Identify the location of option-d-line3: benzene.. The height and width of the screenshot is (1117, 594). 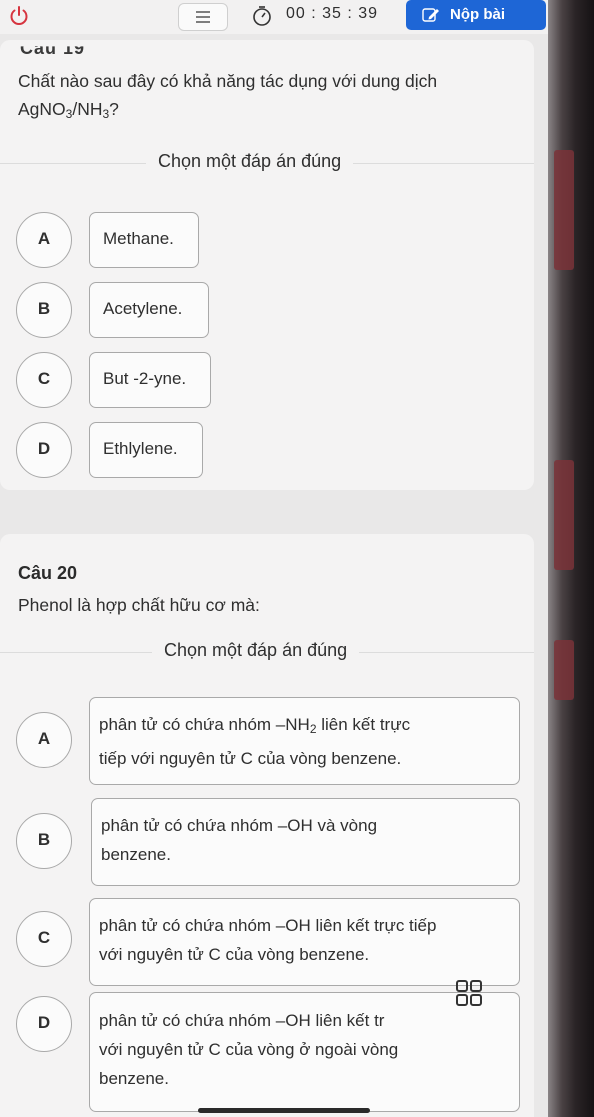
(134, 1078).